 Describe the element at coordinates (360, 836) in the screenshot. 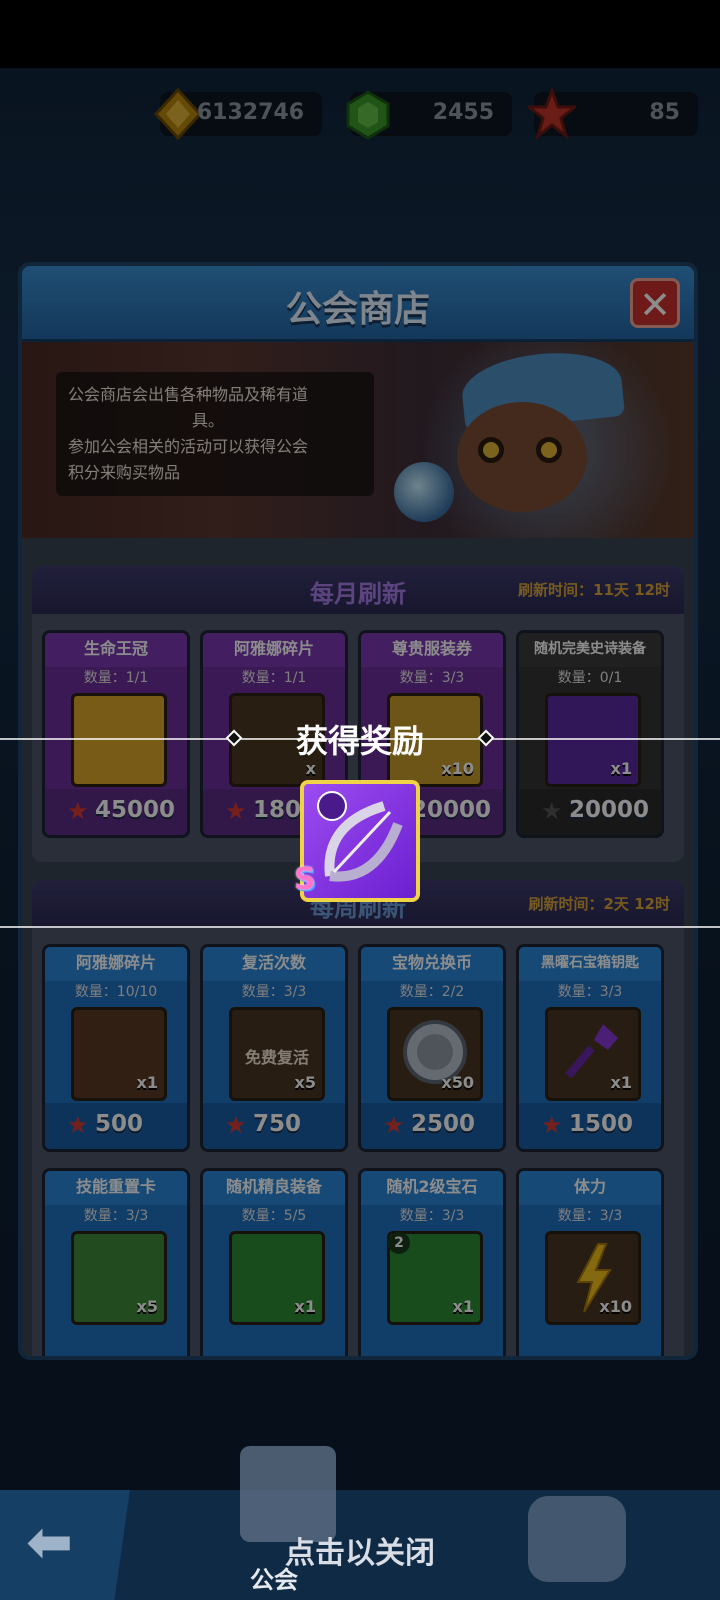

I see `bow-icon` at that location.